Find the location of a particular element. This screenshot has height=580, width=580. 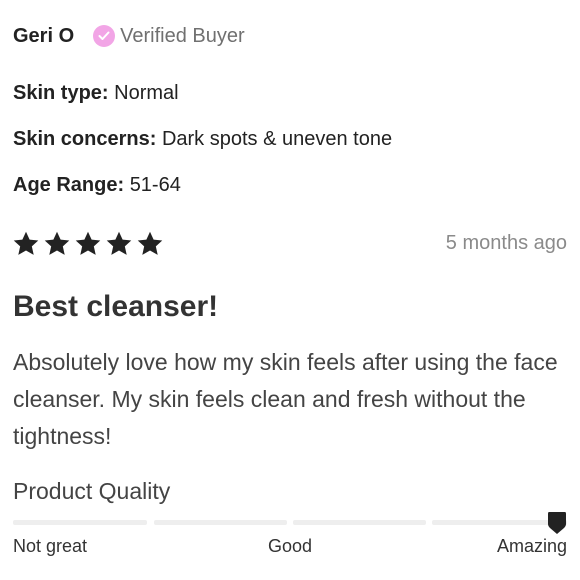

reviewer-name: Geri O is located at coordinates (44, 35).